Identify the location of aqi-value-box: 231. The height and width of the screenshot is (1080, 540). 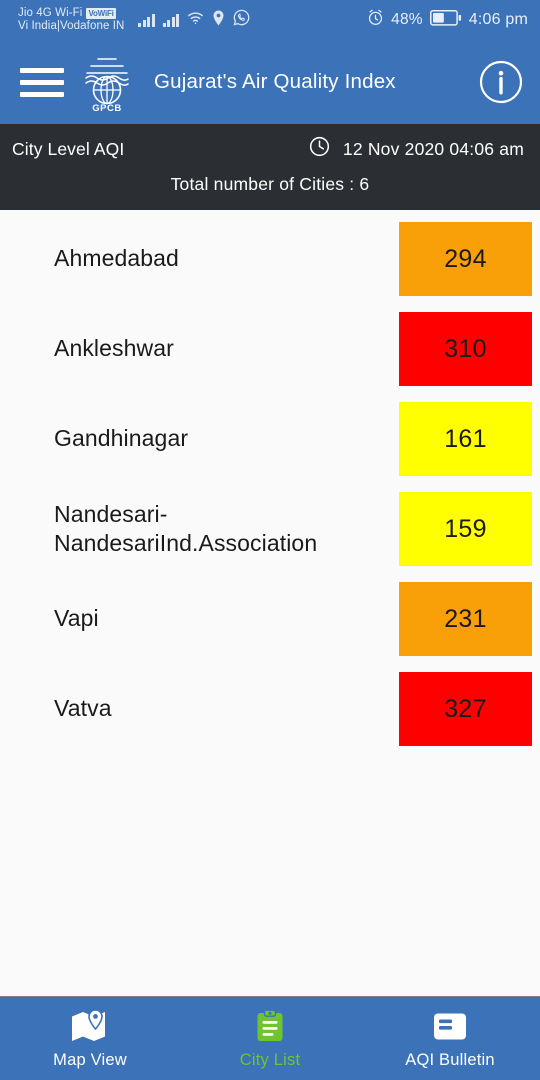
(465, 619).